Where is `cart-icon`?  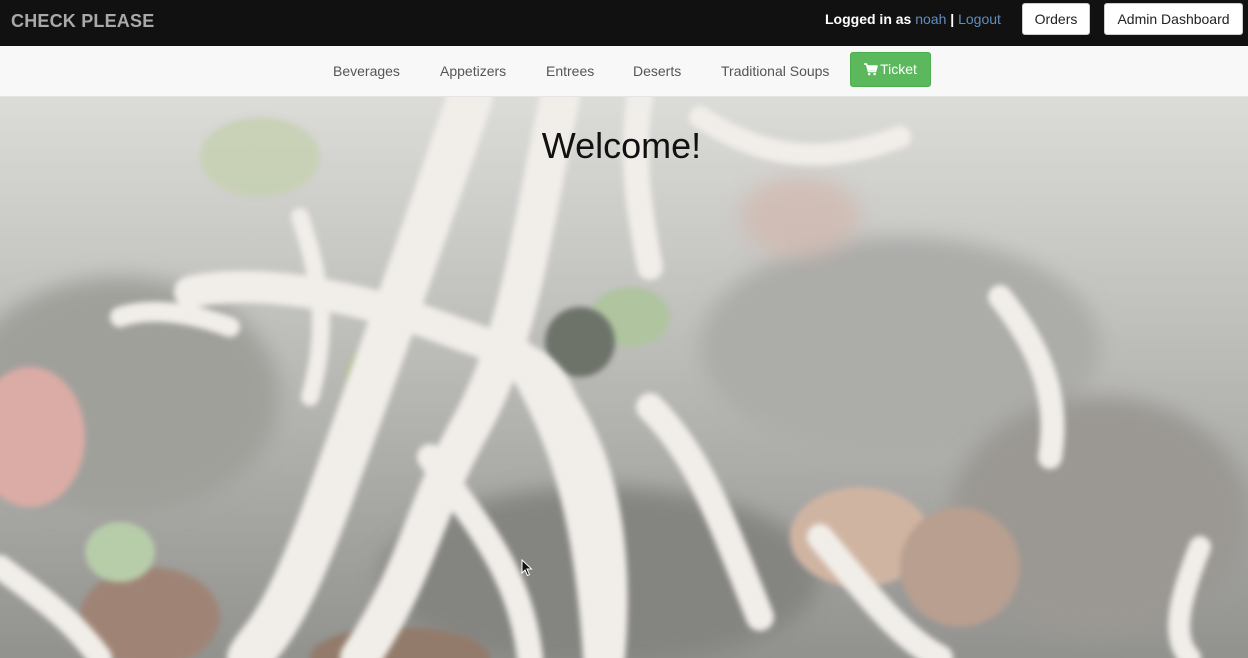 cart-icon is located at coordinates (871, 70).